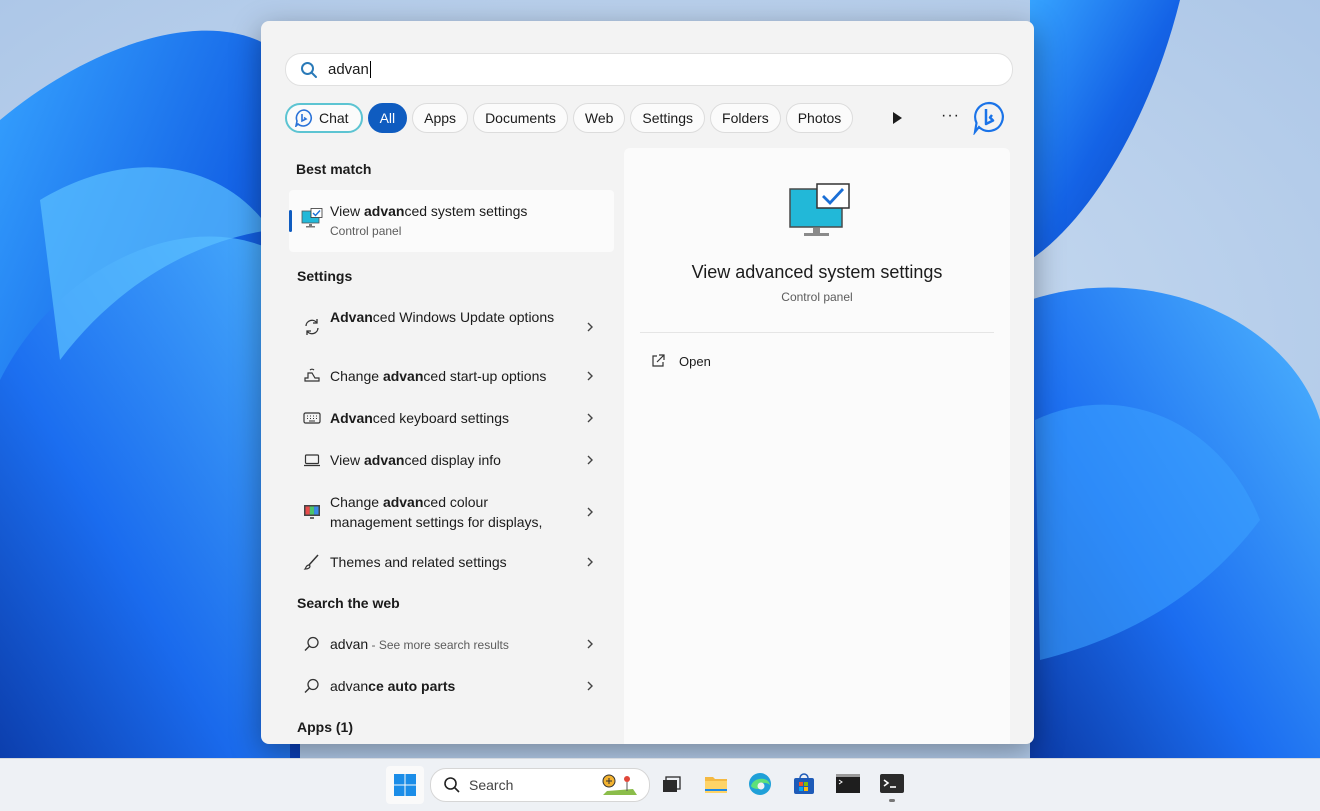  What do you see at coordinates (716, 784) in the screenshot?
I see `file-explorer-icon` at bounding box center [716, 784].